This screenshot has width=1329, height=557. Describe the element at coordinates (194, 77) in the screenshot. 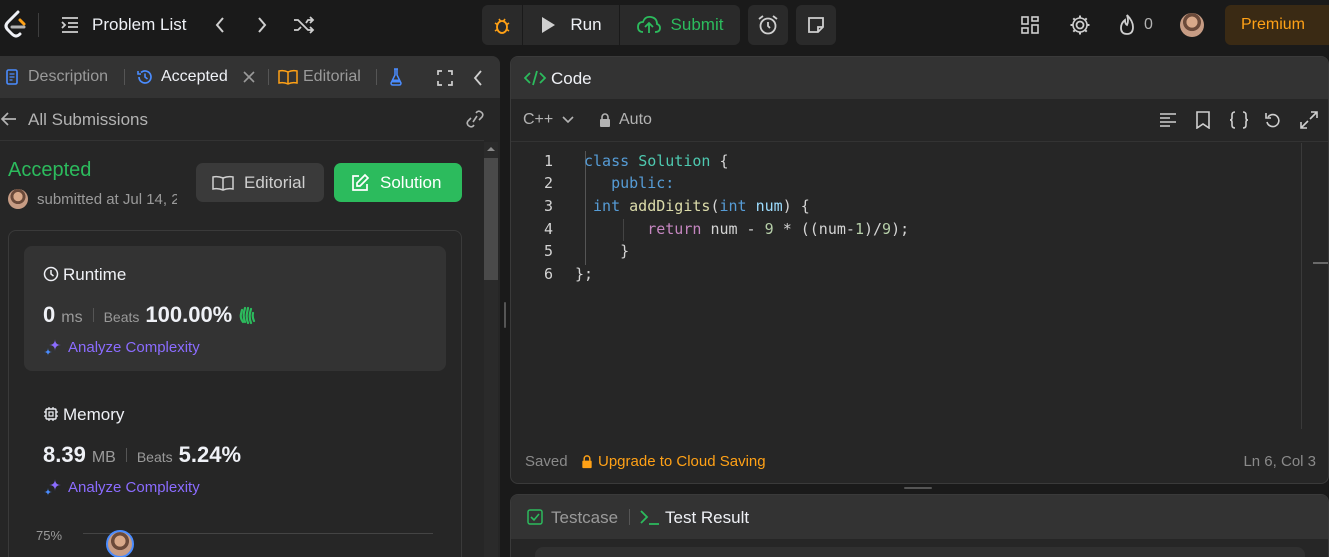

I see `tab-accepted: Accepted` at that location.